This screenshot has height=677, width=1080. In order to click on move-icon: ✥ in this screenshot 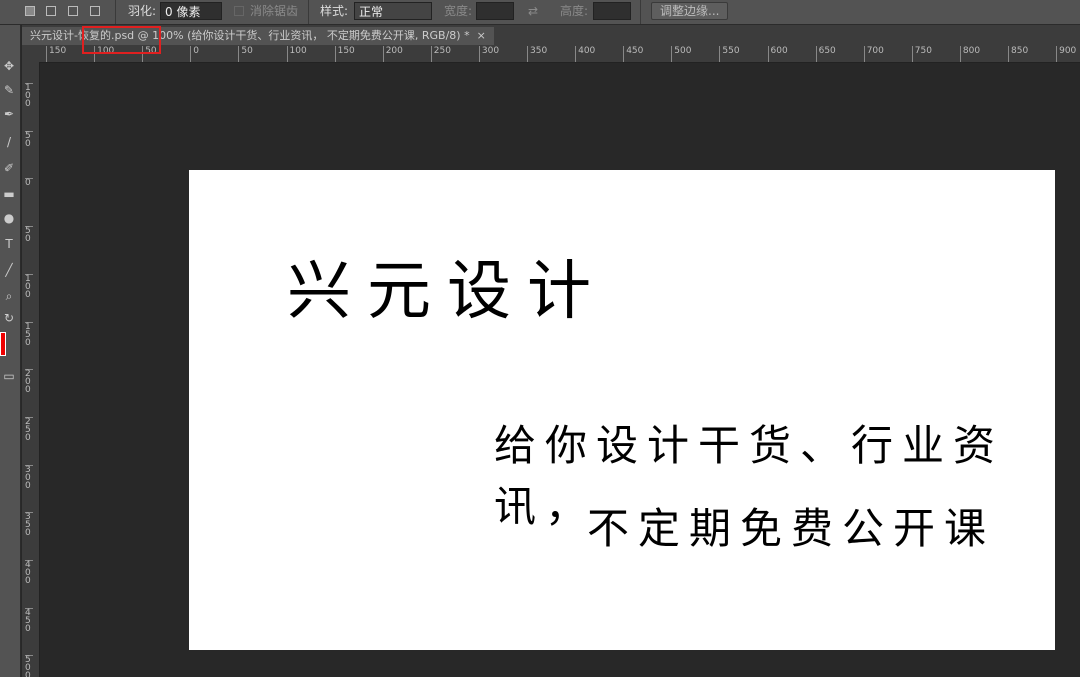, I will do `click(9, 66)`.